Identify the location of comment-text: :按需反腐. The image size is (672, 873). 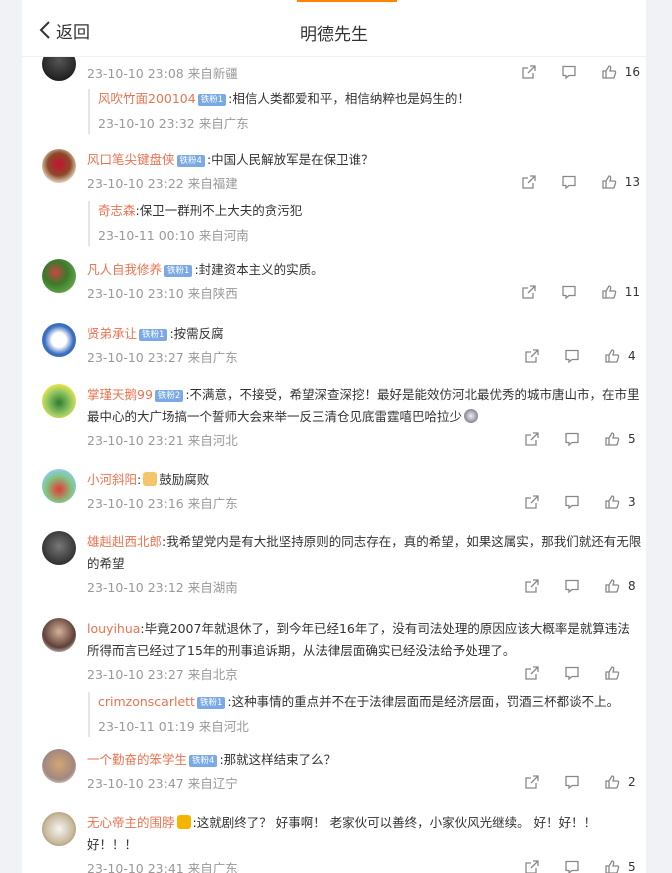
(196, 333).